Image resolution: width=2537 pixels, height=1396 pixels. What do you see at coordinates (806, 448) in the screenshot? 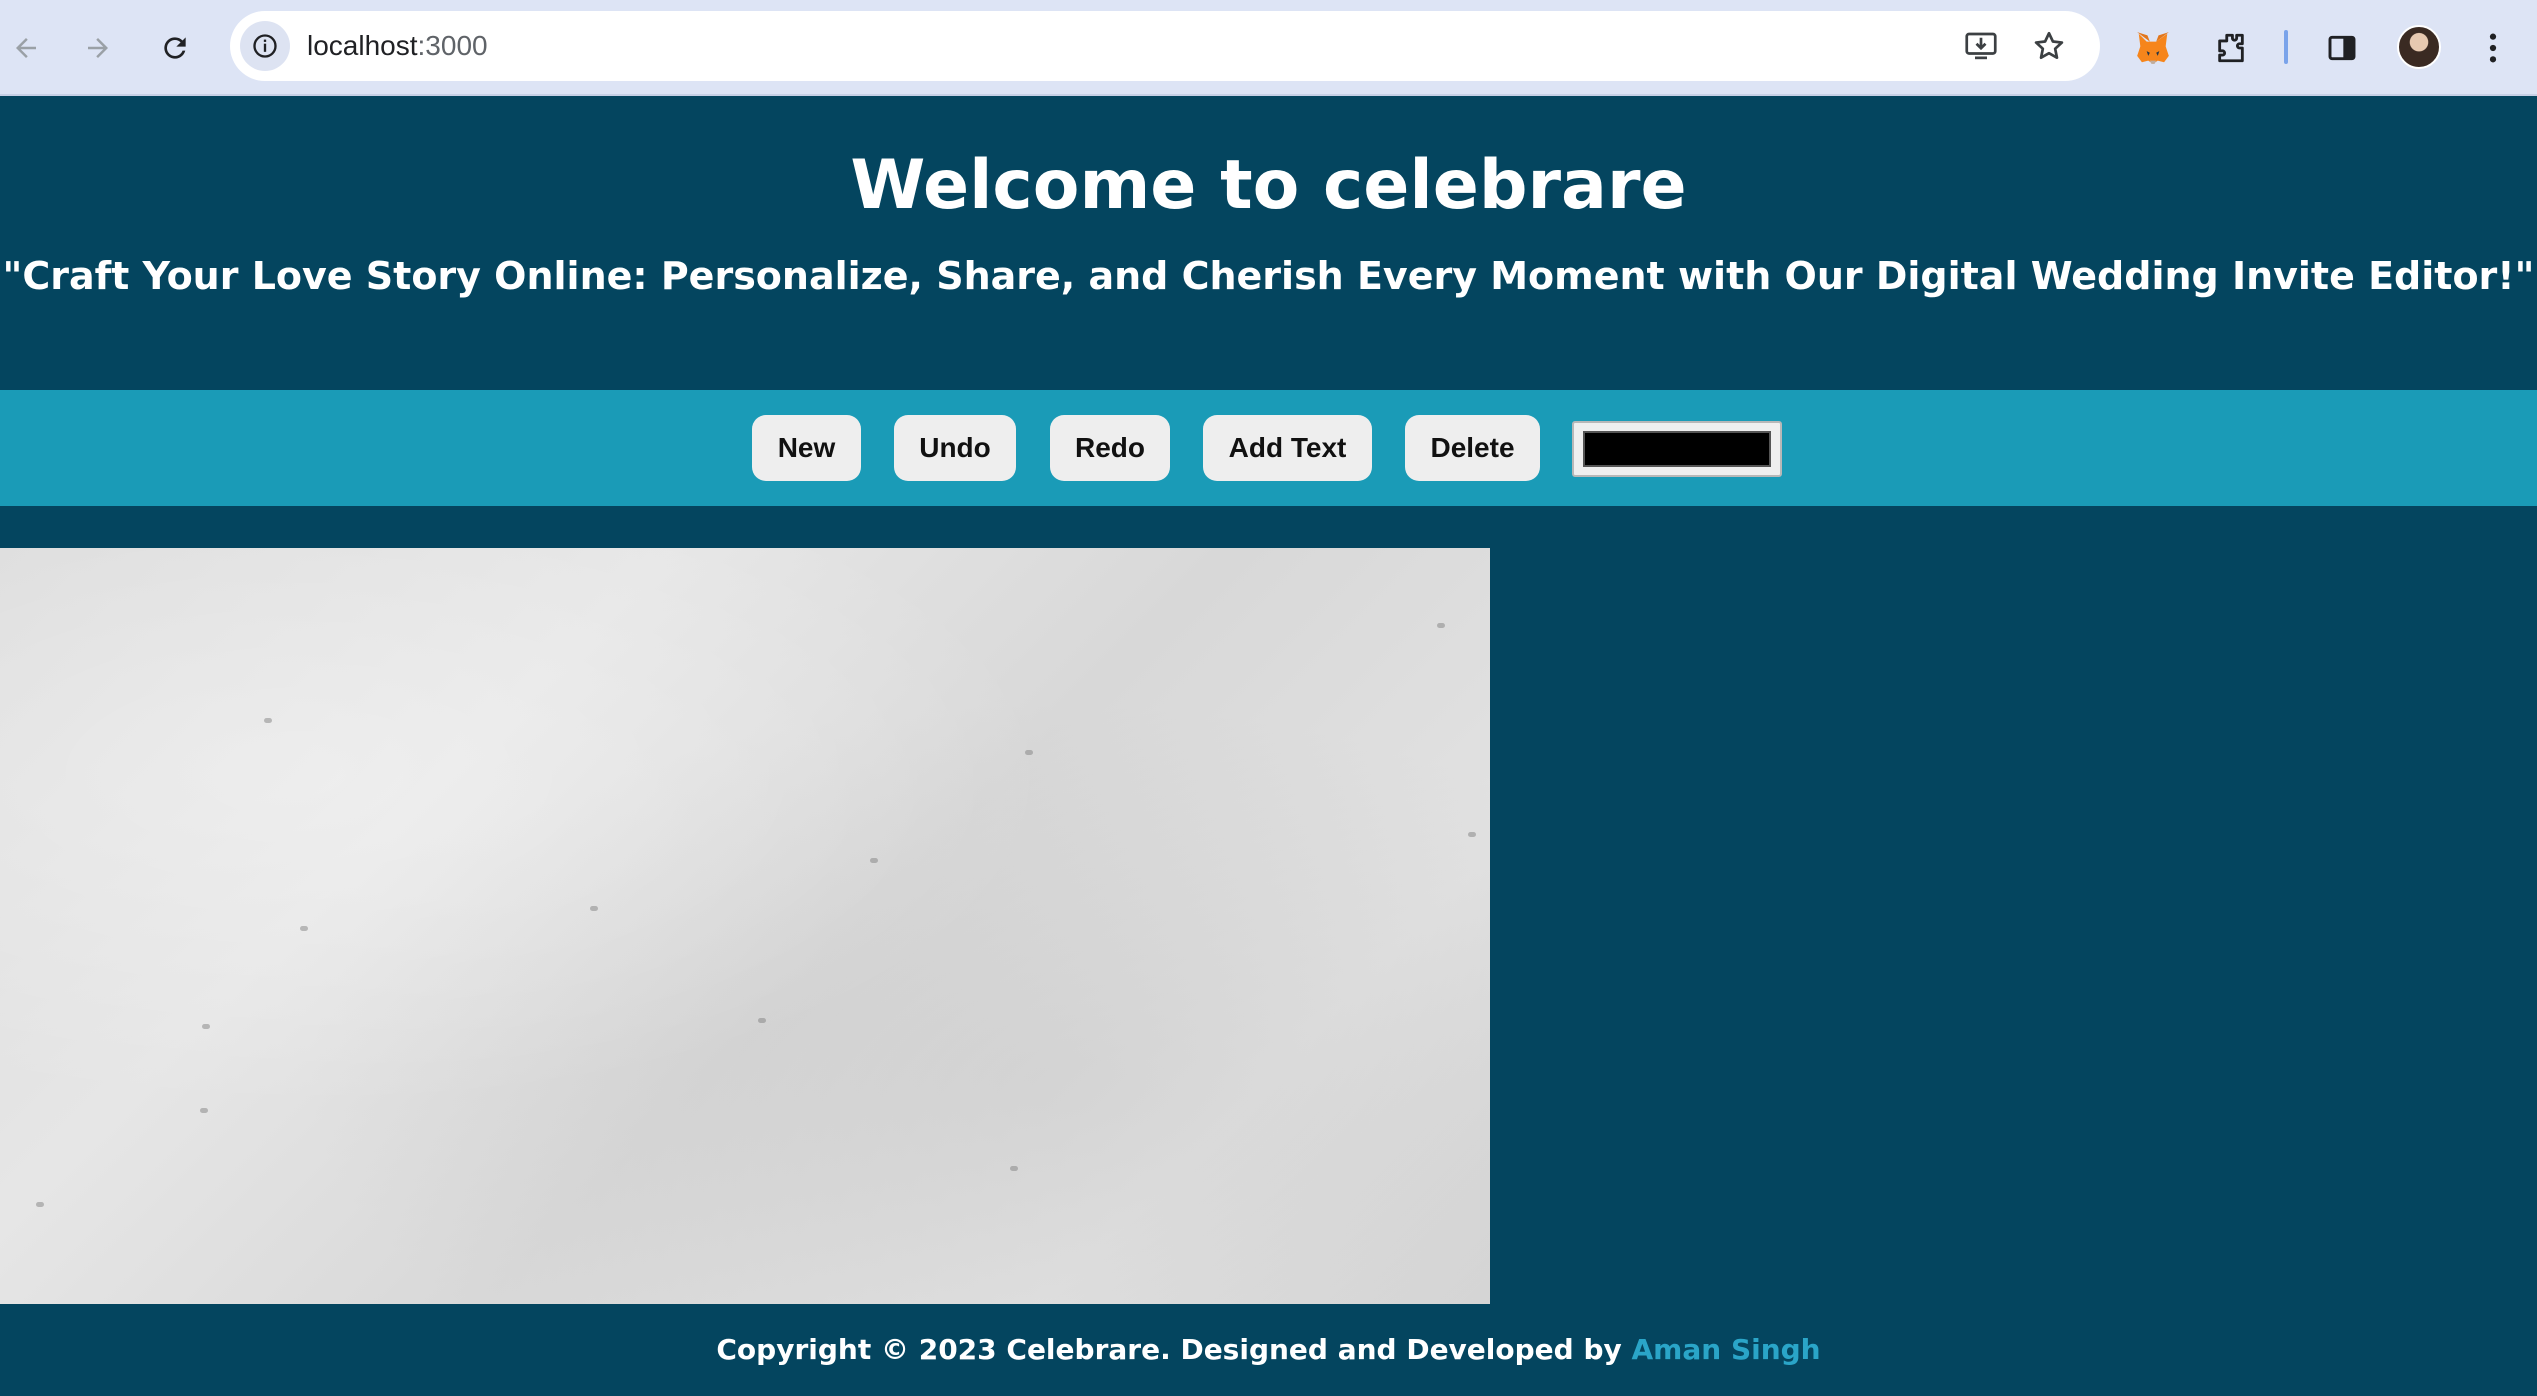
I see `new-button: New` at bounding box center [806, 448].